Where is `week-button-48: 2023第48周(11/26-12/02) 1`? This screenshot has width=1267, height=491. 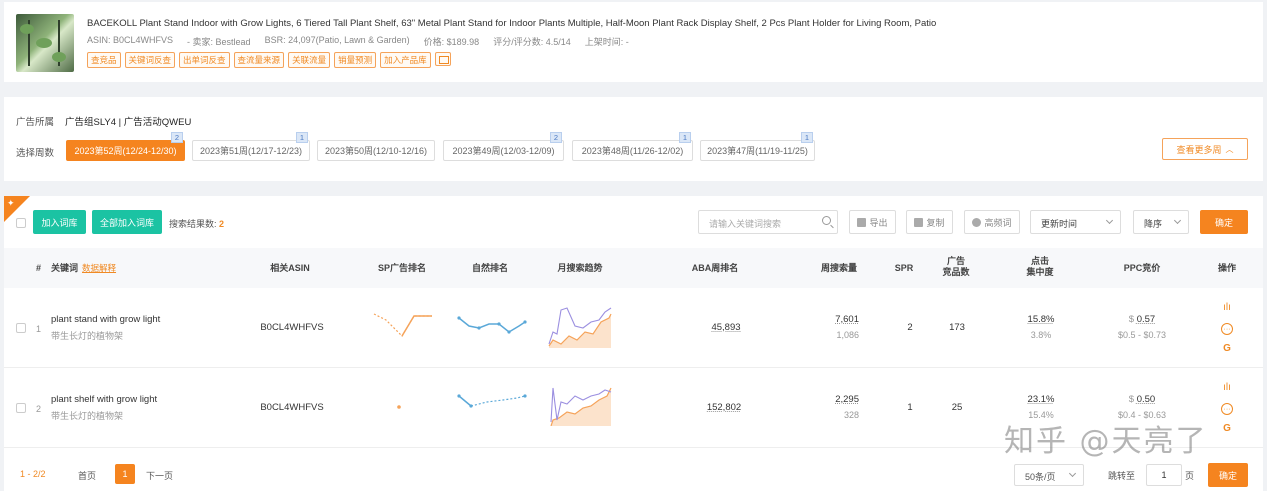 week-button-48: 2023第48周(11/26-12/02) 1 is located at coordinates (632, 146).